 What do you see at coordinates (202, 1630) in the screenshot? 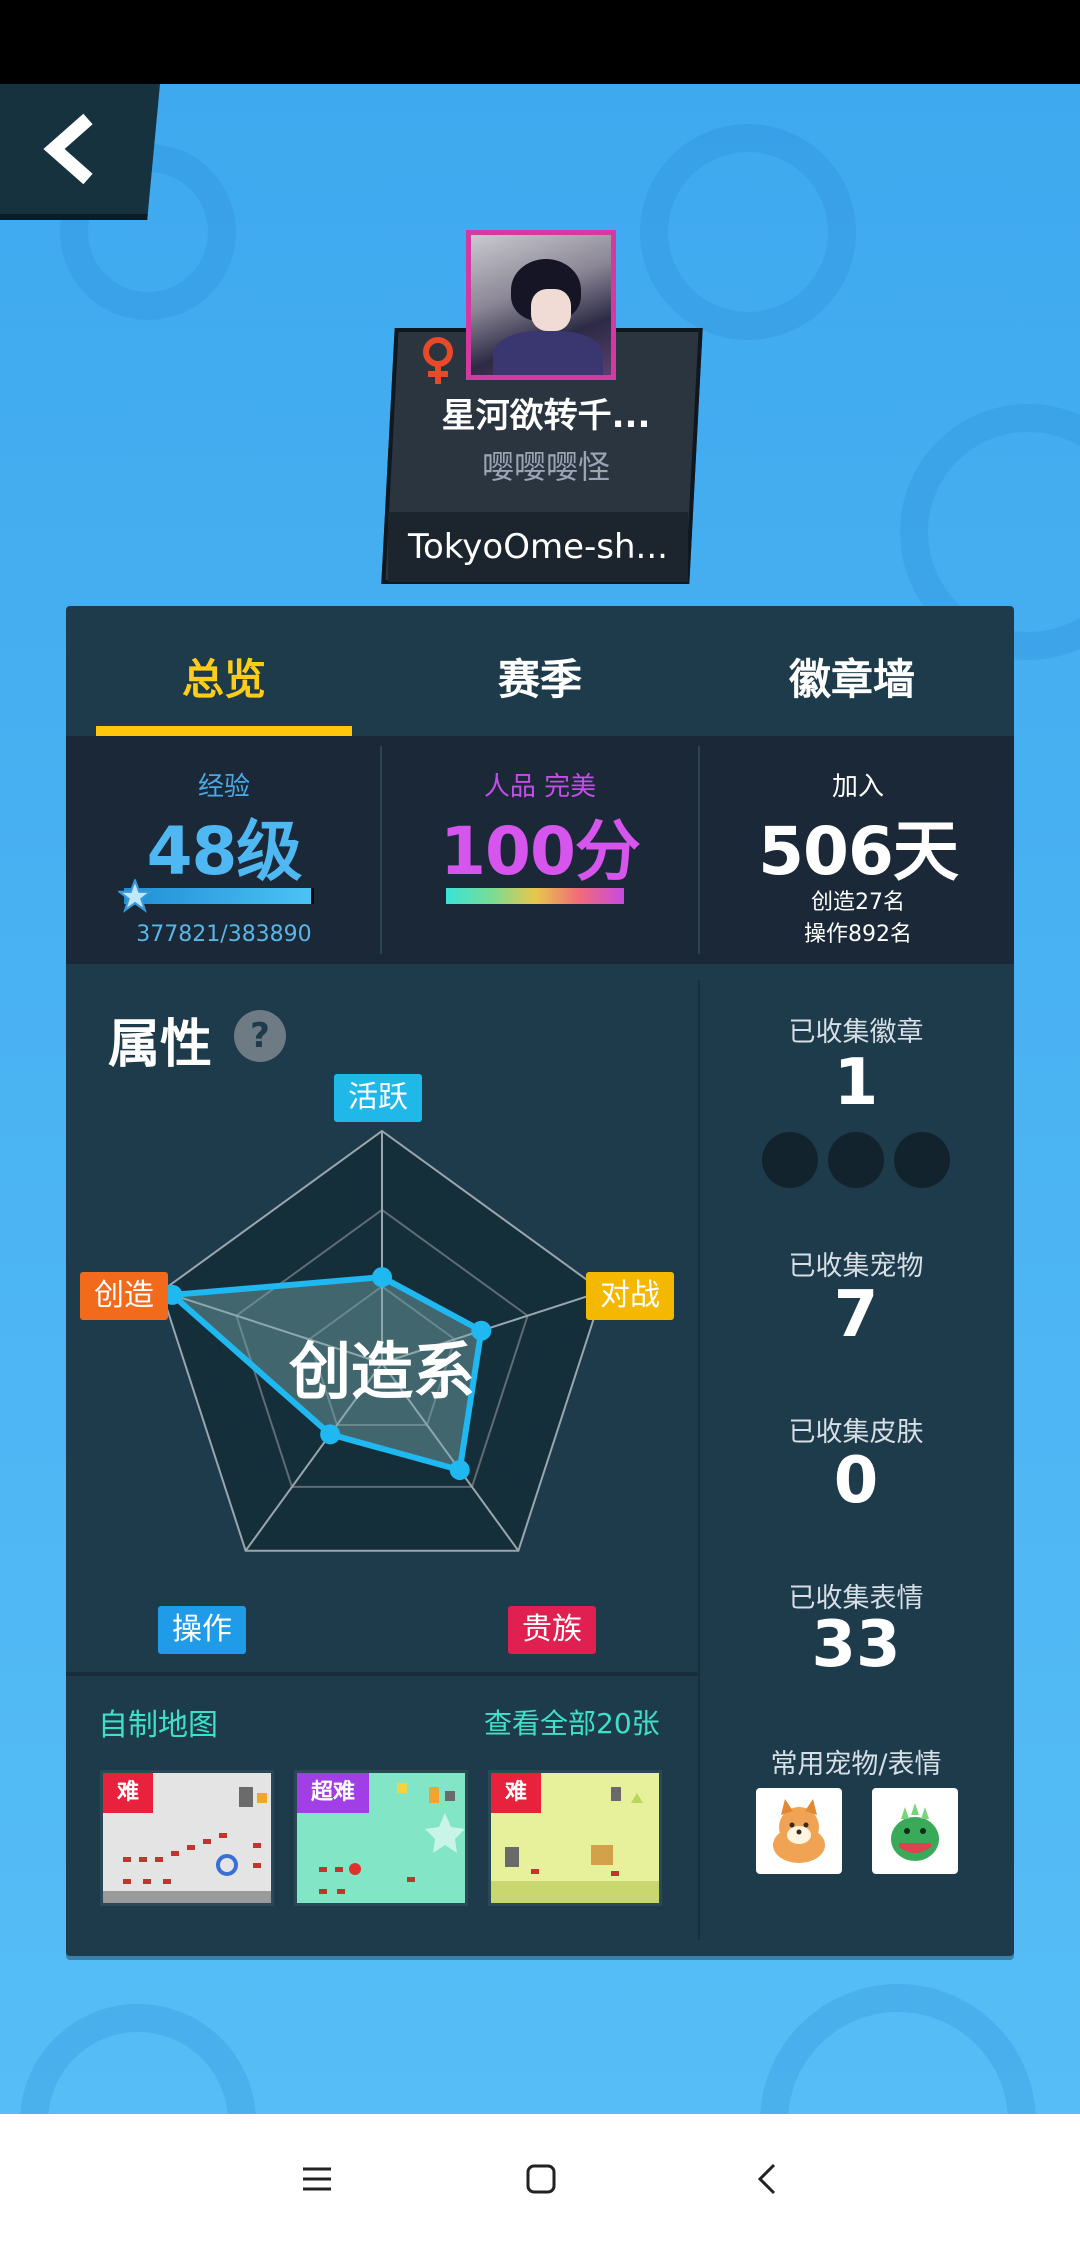
I see `attr-tag-operate: 操作` at bounding box center [202, 1630].